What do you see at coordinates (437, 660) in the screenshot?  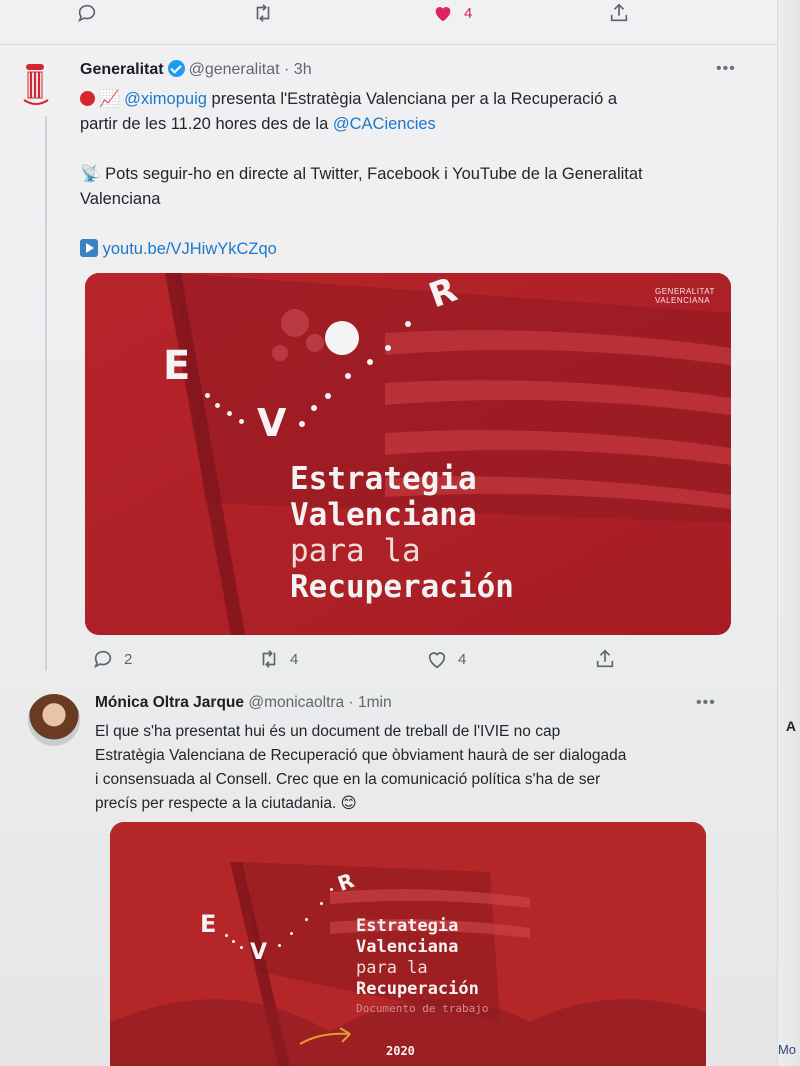 I see `heart-icon` at bounding box center [437, 660].